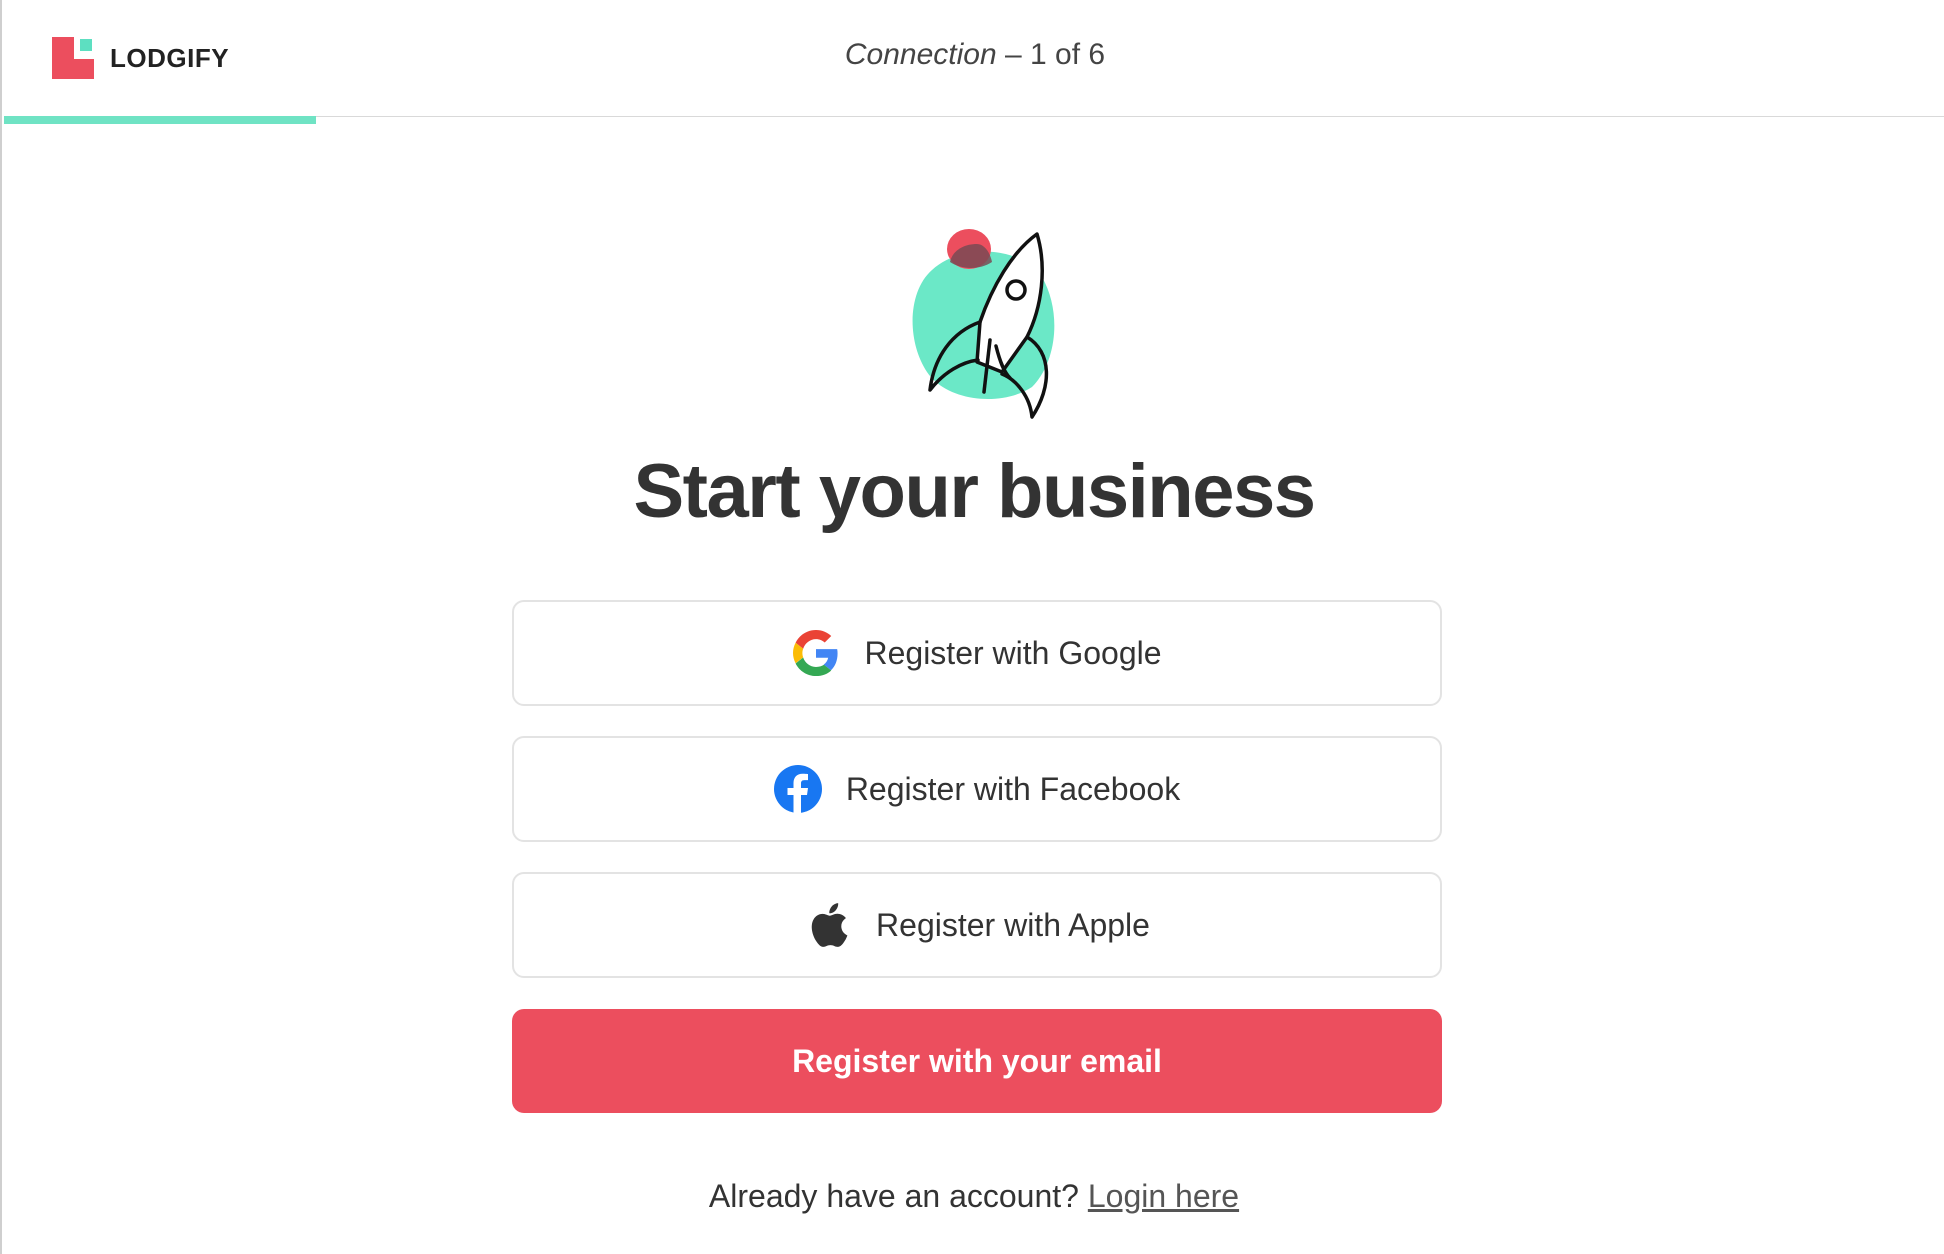  What do you see at coordinates (160, 120) in the screenshot?
I see `progress-bar` at bounding box center [160, 120].